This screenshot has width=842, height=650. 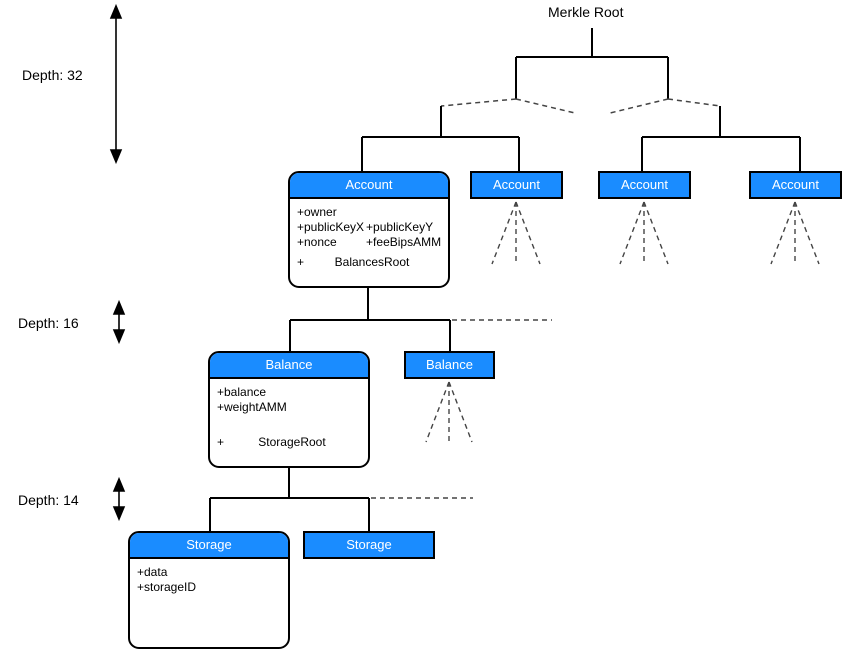 I want to click on balance-attr-balance: +balance, so click(x=242, y=392).